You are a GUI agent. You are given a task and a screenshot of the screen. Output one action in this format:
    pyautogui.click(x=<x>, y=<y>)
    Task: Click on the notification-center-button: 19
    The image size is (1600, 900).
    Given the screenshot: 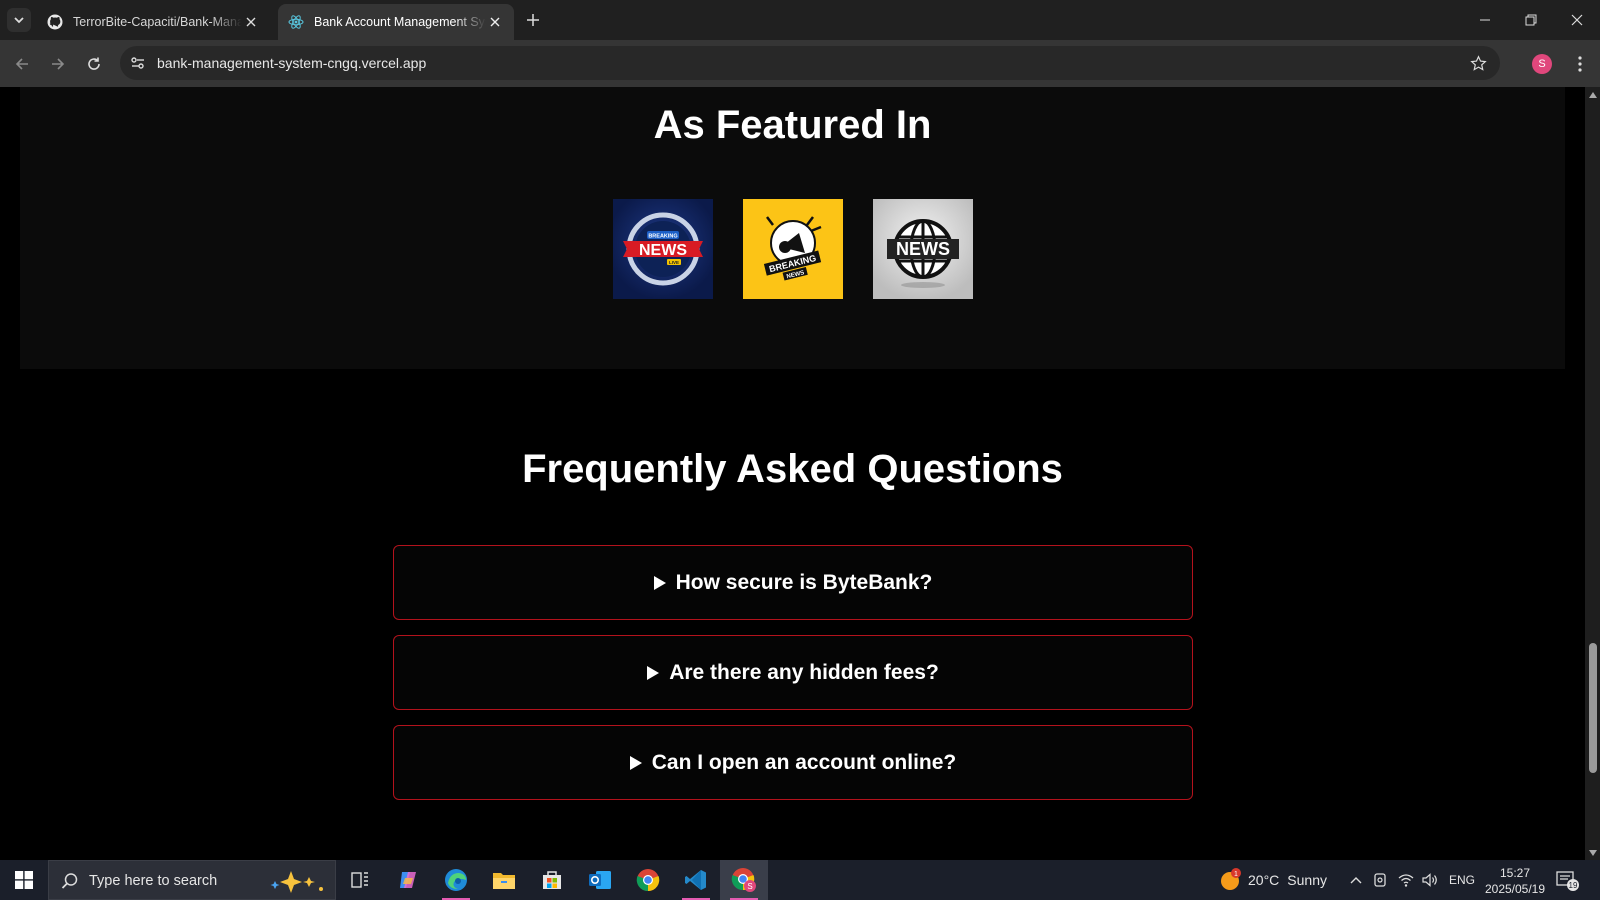 What is the action you would take?
    pyautogui.click(x=1568, y=881)
    